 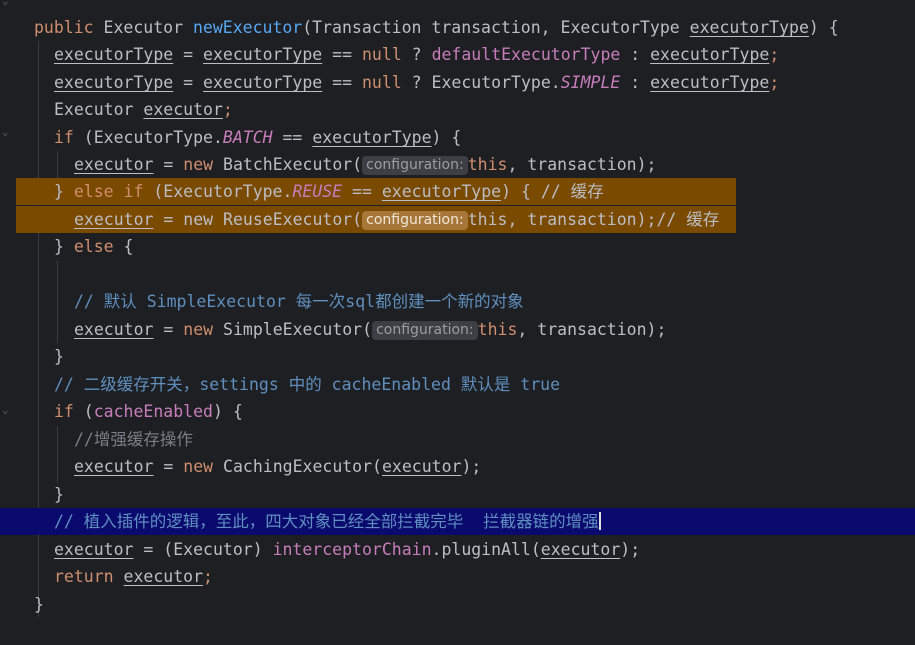 What do you see at coordinates (415, 220) in the screenshot?
I see `parameter-hint: configuration:` at bounding box center [415, 220].